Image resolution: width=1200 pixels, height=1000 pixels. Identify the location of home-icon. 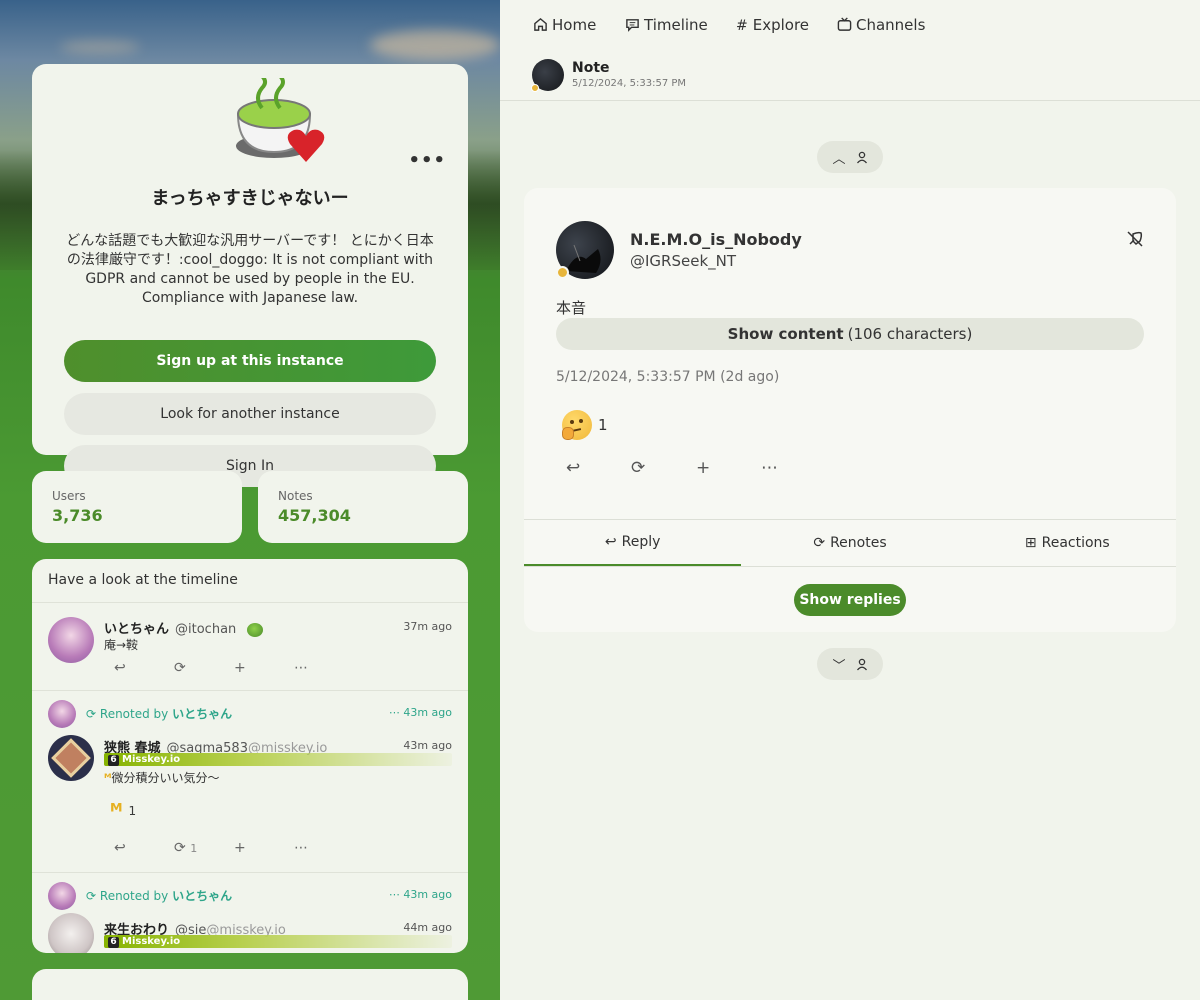
(540, 24).